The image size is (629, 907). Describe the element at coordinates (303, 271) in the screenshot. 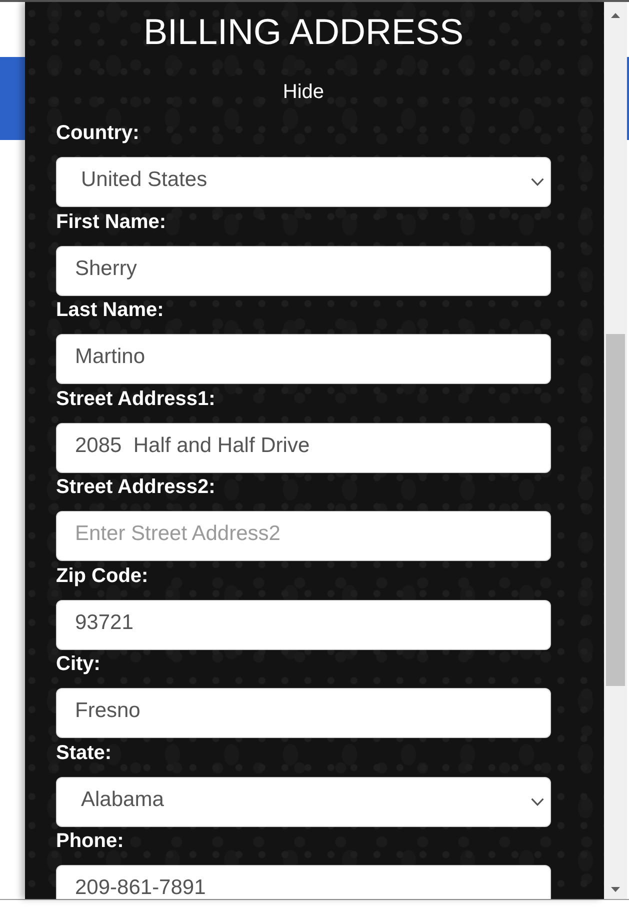

I see `text-field: Sherry` at that location.